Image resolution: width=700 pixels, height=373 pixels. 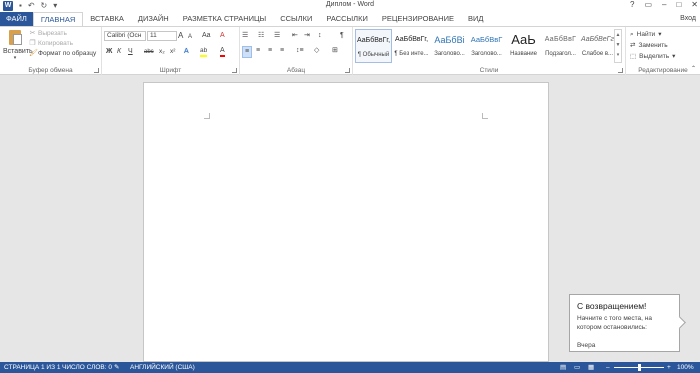 What do you see at coordinates (296, 19) in the screenshot?
I see `tab-references: ССЫЛКИ` at bounding box center [296, 19].